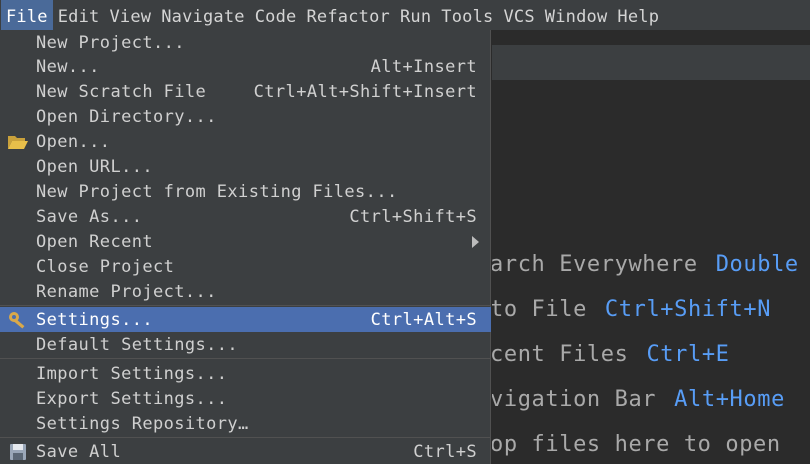  I want to click on menu-view: View, so click(131, 15).